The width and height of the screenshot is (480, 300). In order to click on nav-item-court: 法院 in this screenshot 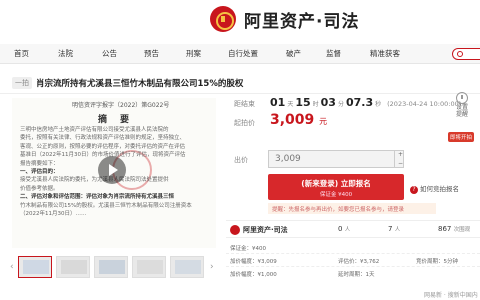, I will do `click(65, 53)`.